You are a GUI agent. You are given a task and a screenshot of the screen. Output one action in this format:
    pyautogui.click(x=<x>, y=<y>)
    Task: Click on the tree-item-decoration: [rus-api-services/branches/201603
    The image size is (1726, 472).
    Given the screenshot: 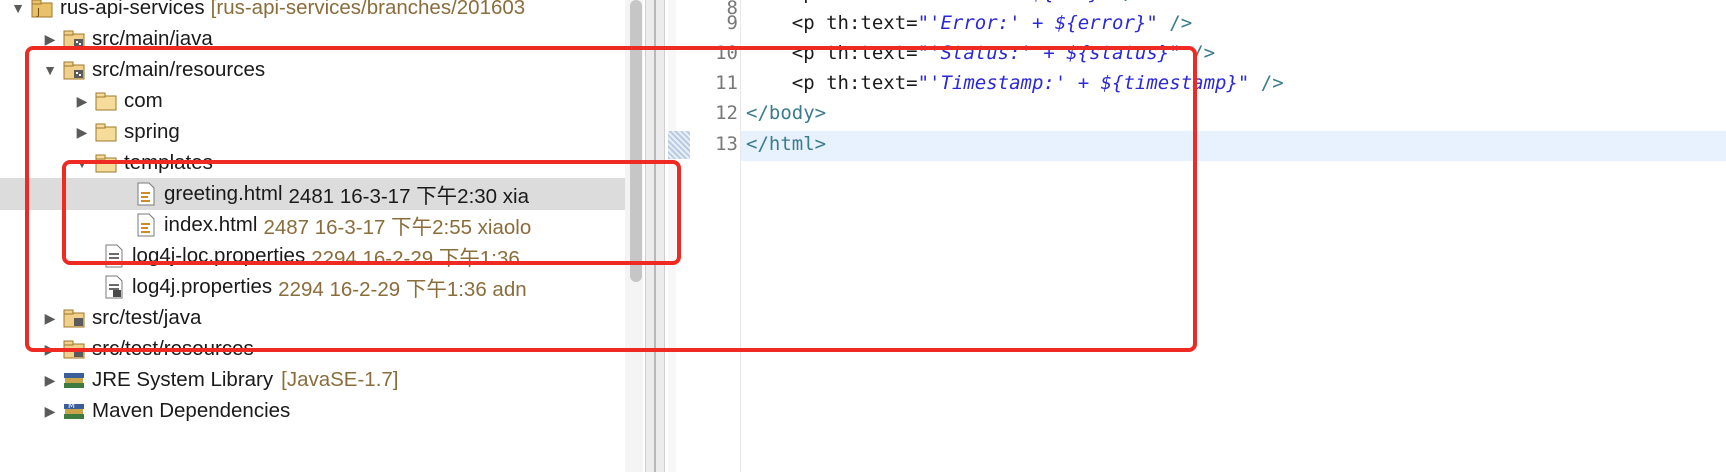 What is the action you would take?
    pyautogui.click(x=368, y=9)
    